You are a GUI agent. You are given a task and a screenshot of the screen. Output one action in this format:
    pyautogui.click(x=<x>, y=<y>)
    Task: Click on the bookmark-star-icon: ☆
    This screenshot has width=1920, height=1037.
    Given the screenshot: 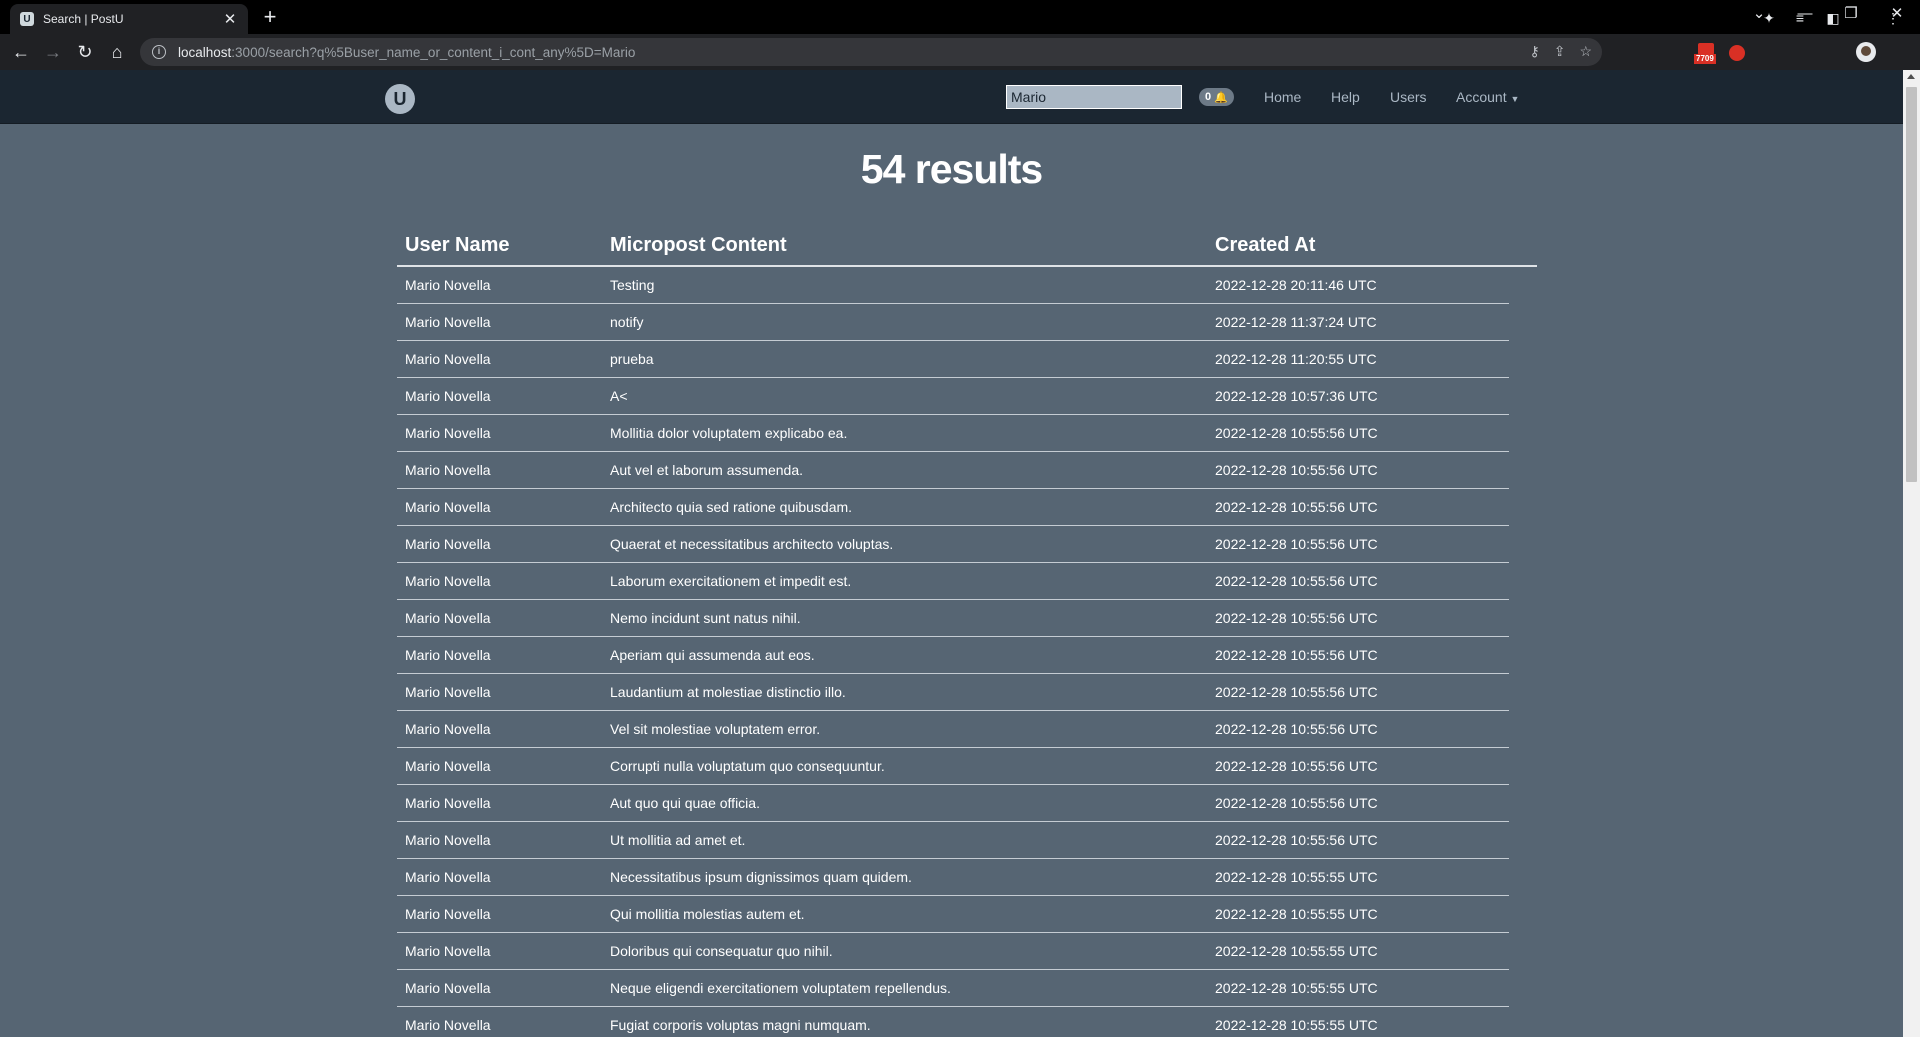 What is the action you would take?
    pyautogui.click(x=1585, y=51)
    